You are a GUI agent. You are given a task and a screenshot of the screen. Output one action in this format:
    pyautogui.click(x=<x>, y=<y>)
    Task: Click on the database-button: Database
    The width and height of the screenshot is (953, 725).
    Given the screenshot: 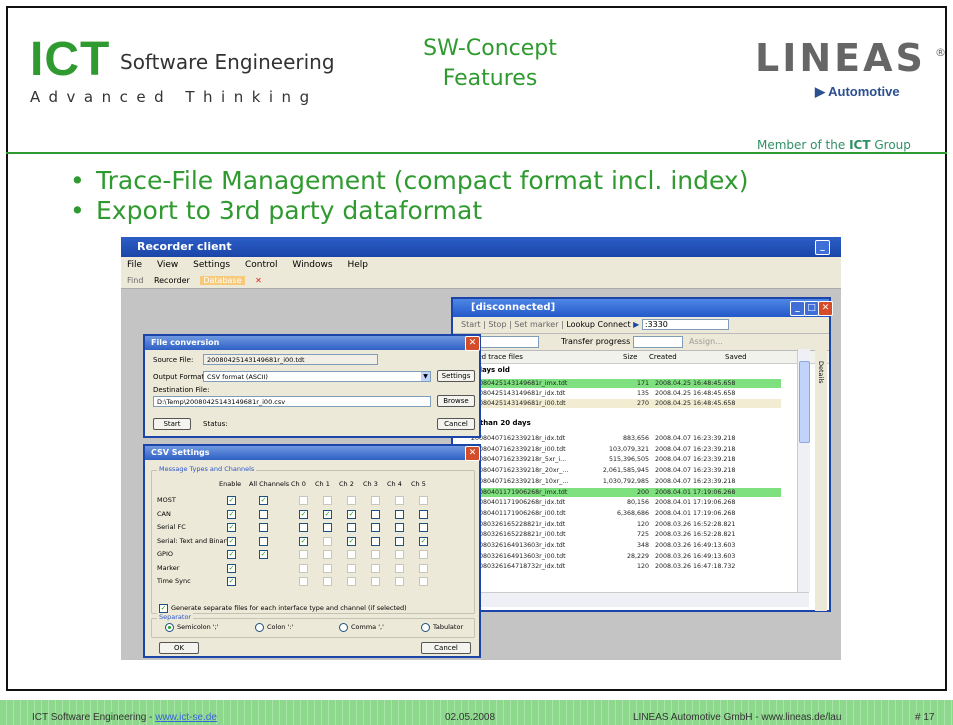 What is the action you would take?
    pyautogui.click(x=222, y=280)
    